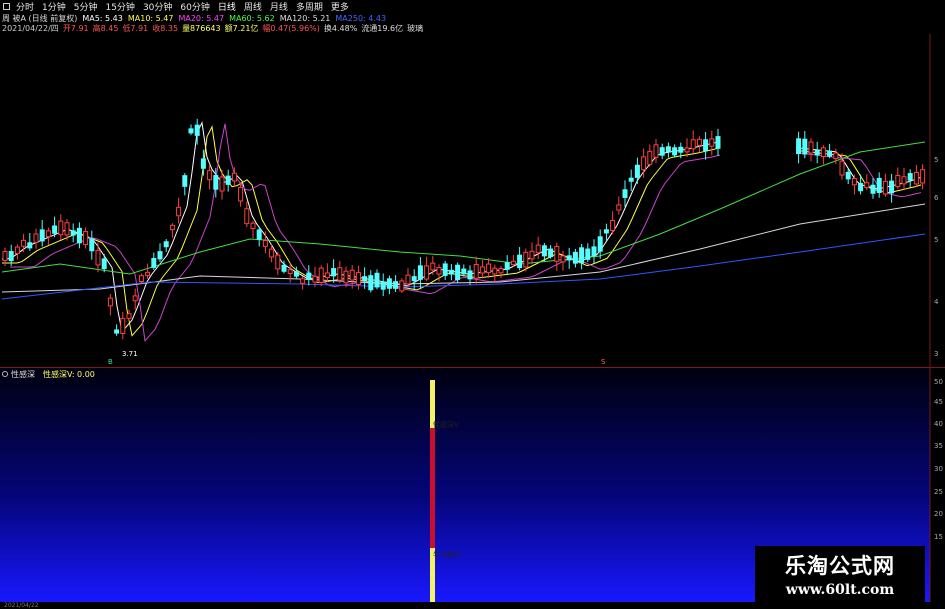 The image size is (945, 609). What do you see at coordinates (130, 354) in the screenshot?
I see `low-price-label: 3.71` at bounding box center [130, 354].